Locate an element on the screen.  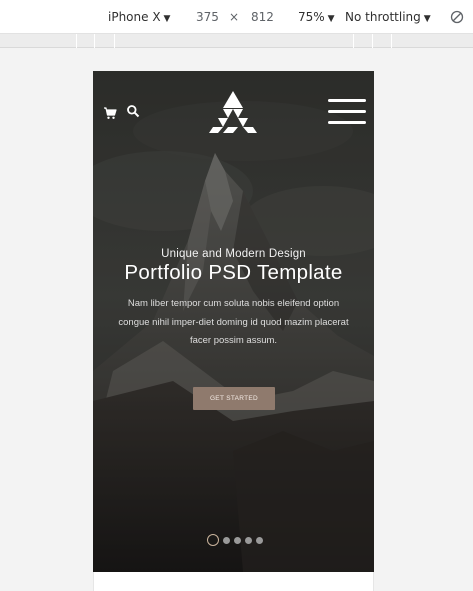
hamburger-menu-icon is located at coordinates (347, 112).